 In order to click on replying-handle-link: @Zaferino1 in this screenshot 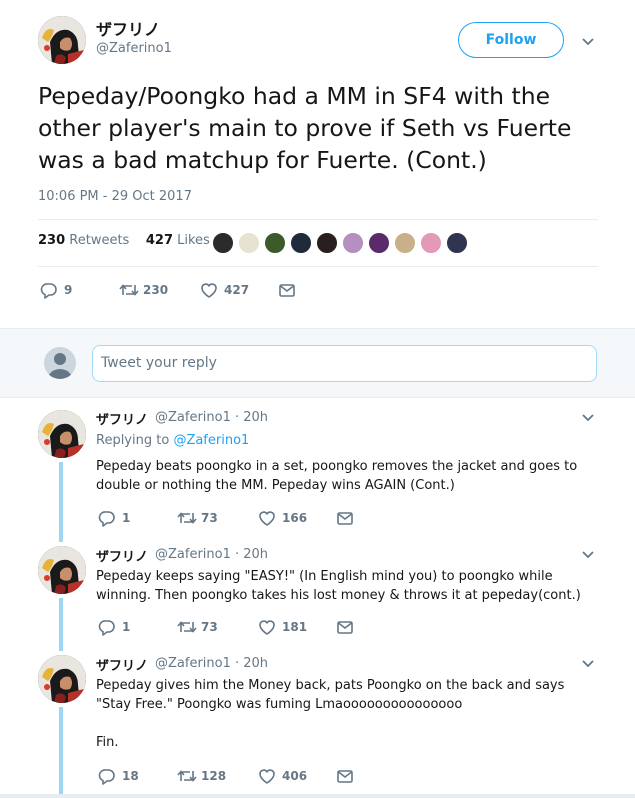, I will do `click(211, 440)`.